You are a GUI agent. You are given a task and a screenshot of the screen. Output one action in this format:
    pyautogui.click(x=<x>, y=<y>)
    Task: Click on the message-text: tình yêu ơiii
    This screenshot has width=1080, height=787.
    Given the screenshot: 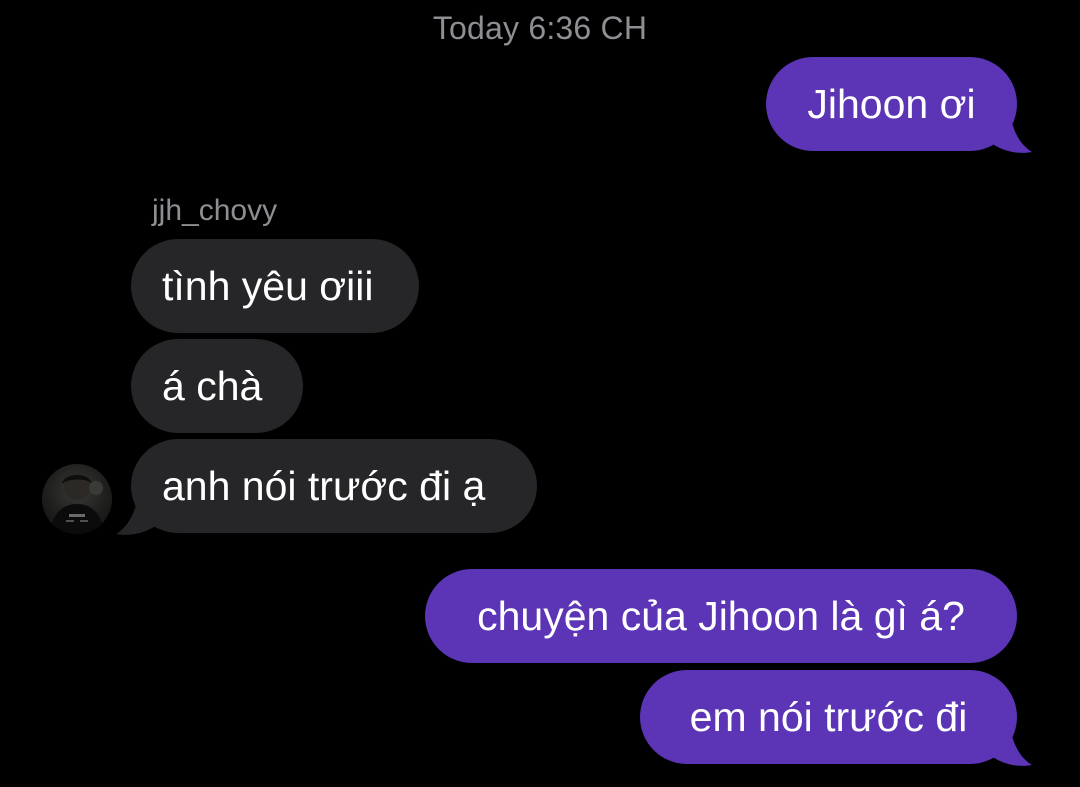 What is the action you would take?
    pyautogui.click(x=268, y=286)
    